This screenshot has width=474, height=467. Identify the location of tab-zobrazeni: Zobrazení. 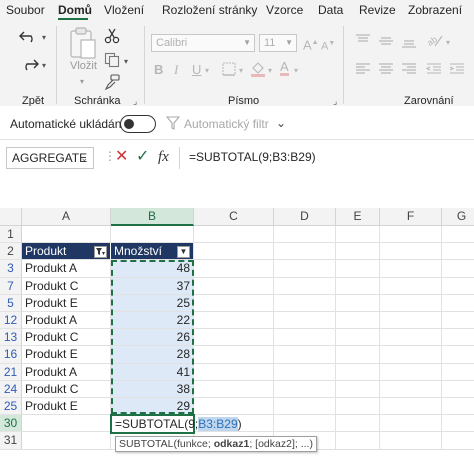
(435, 11).